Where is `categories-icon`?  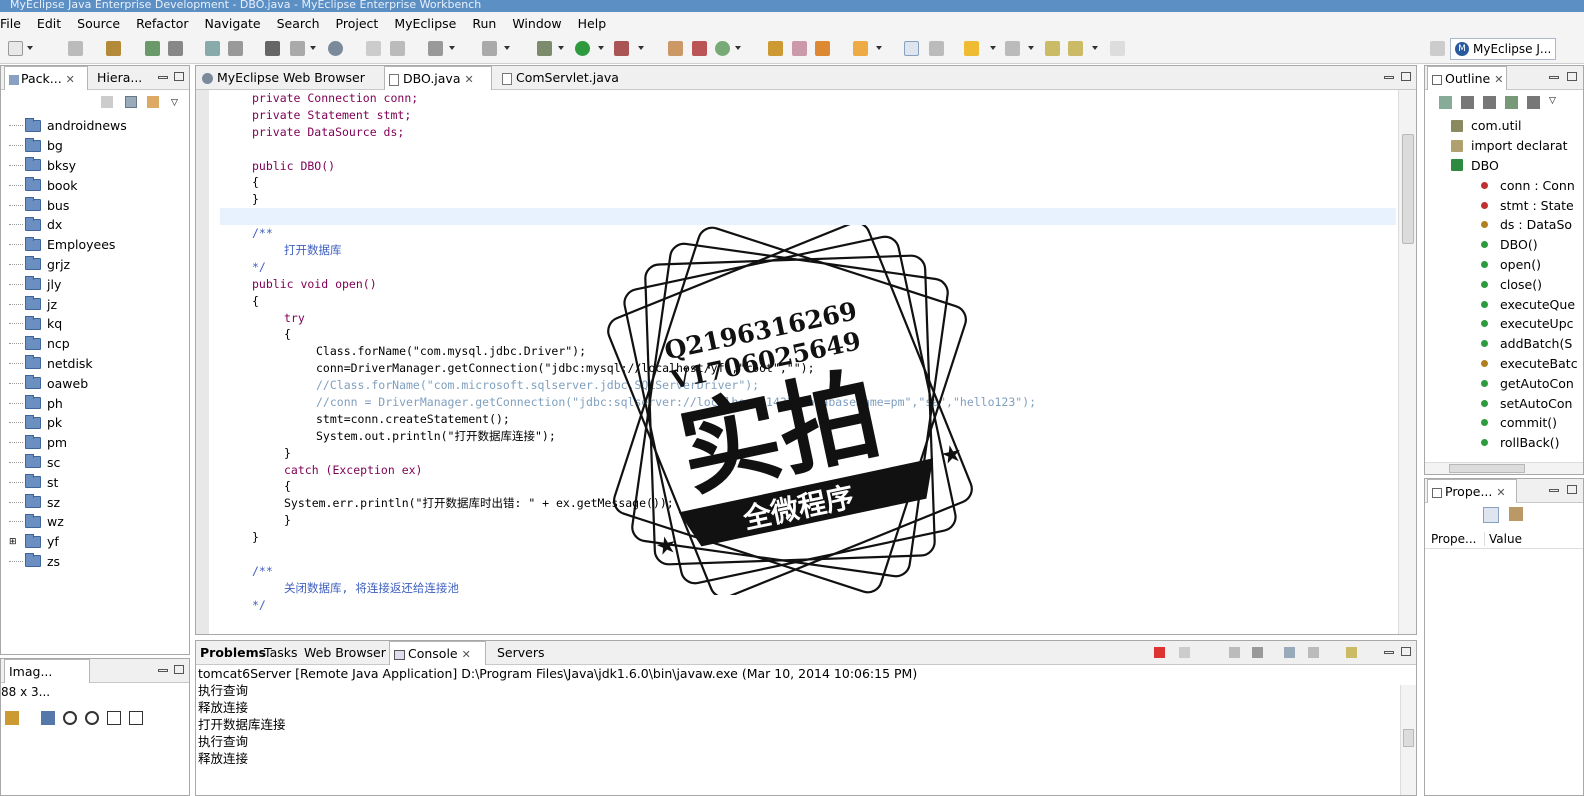 categories-icon is located at coordinates (1491, 515).